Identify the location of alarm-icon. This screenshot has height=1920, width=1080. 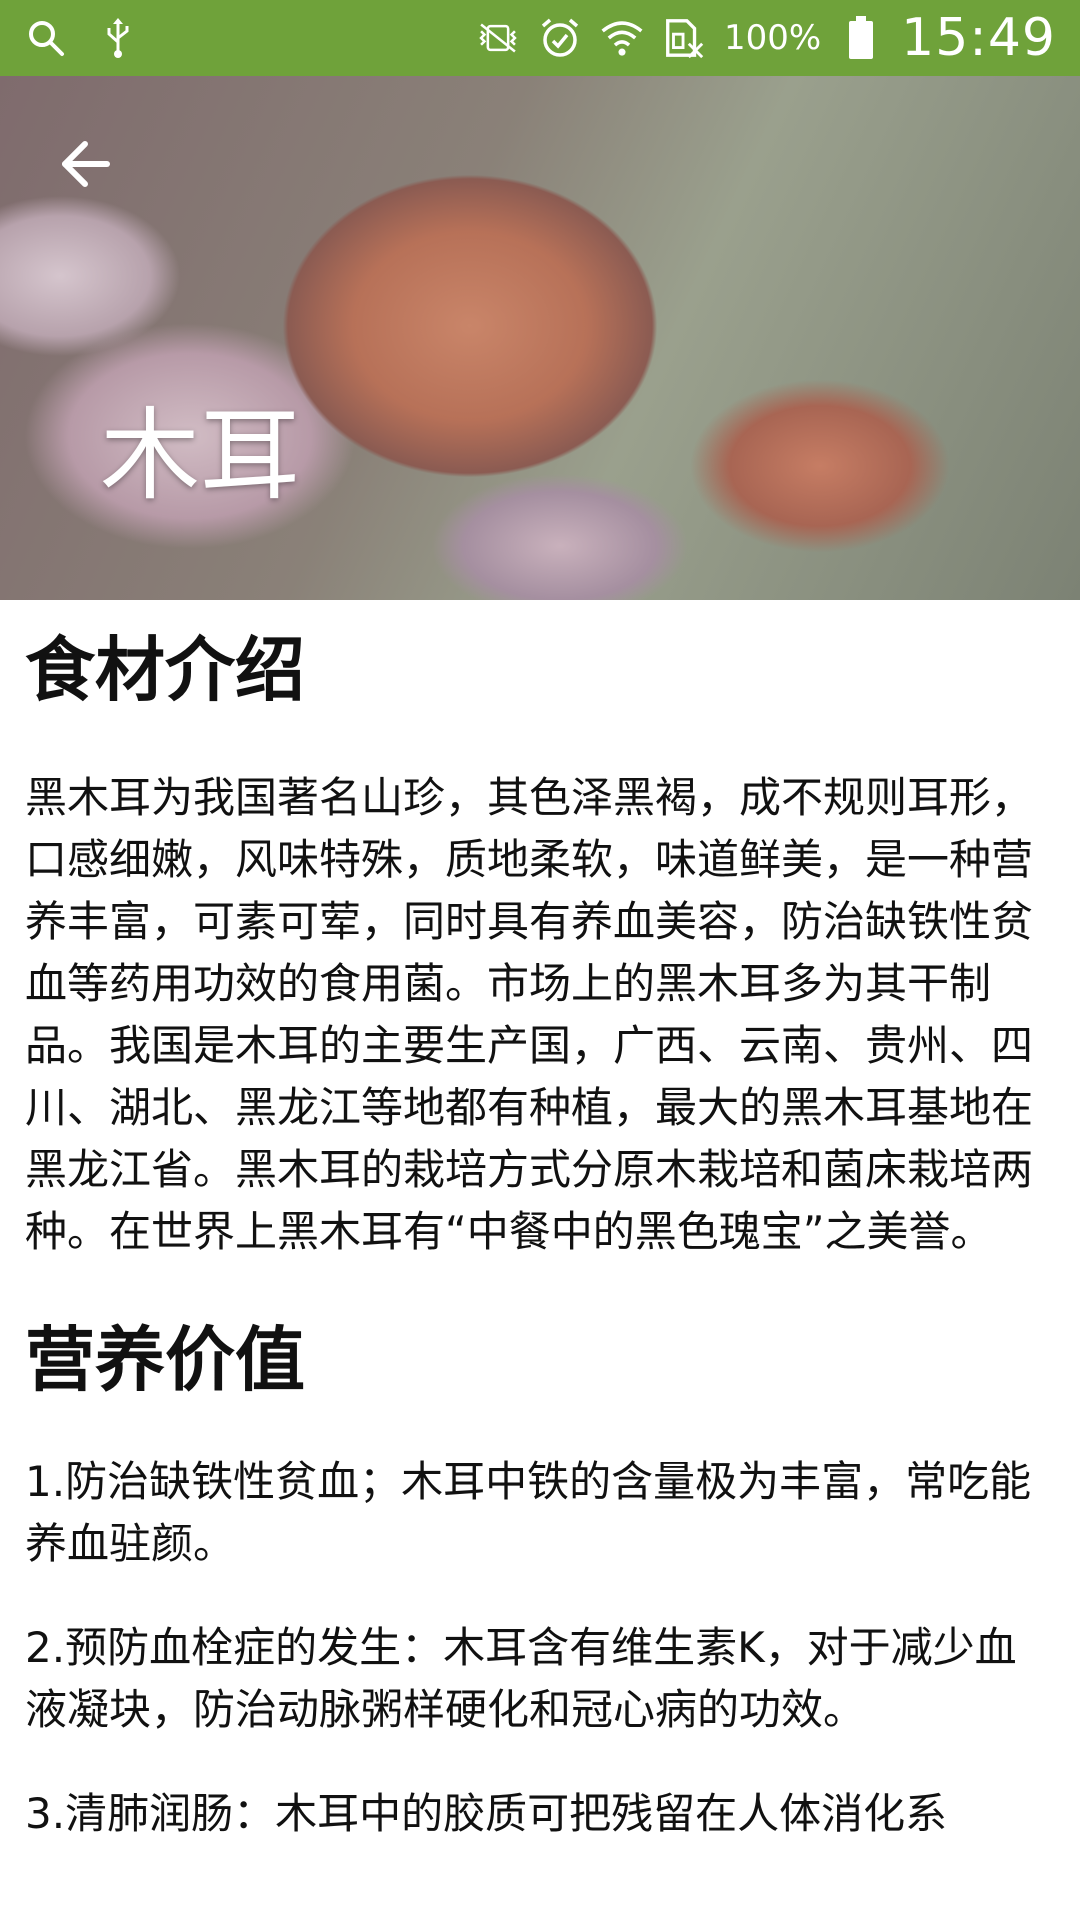
(560, 38).